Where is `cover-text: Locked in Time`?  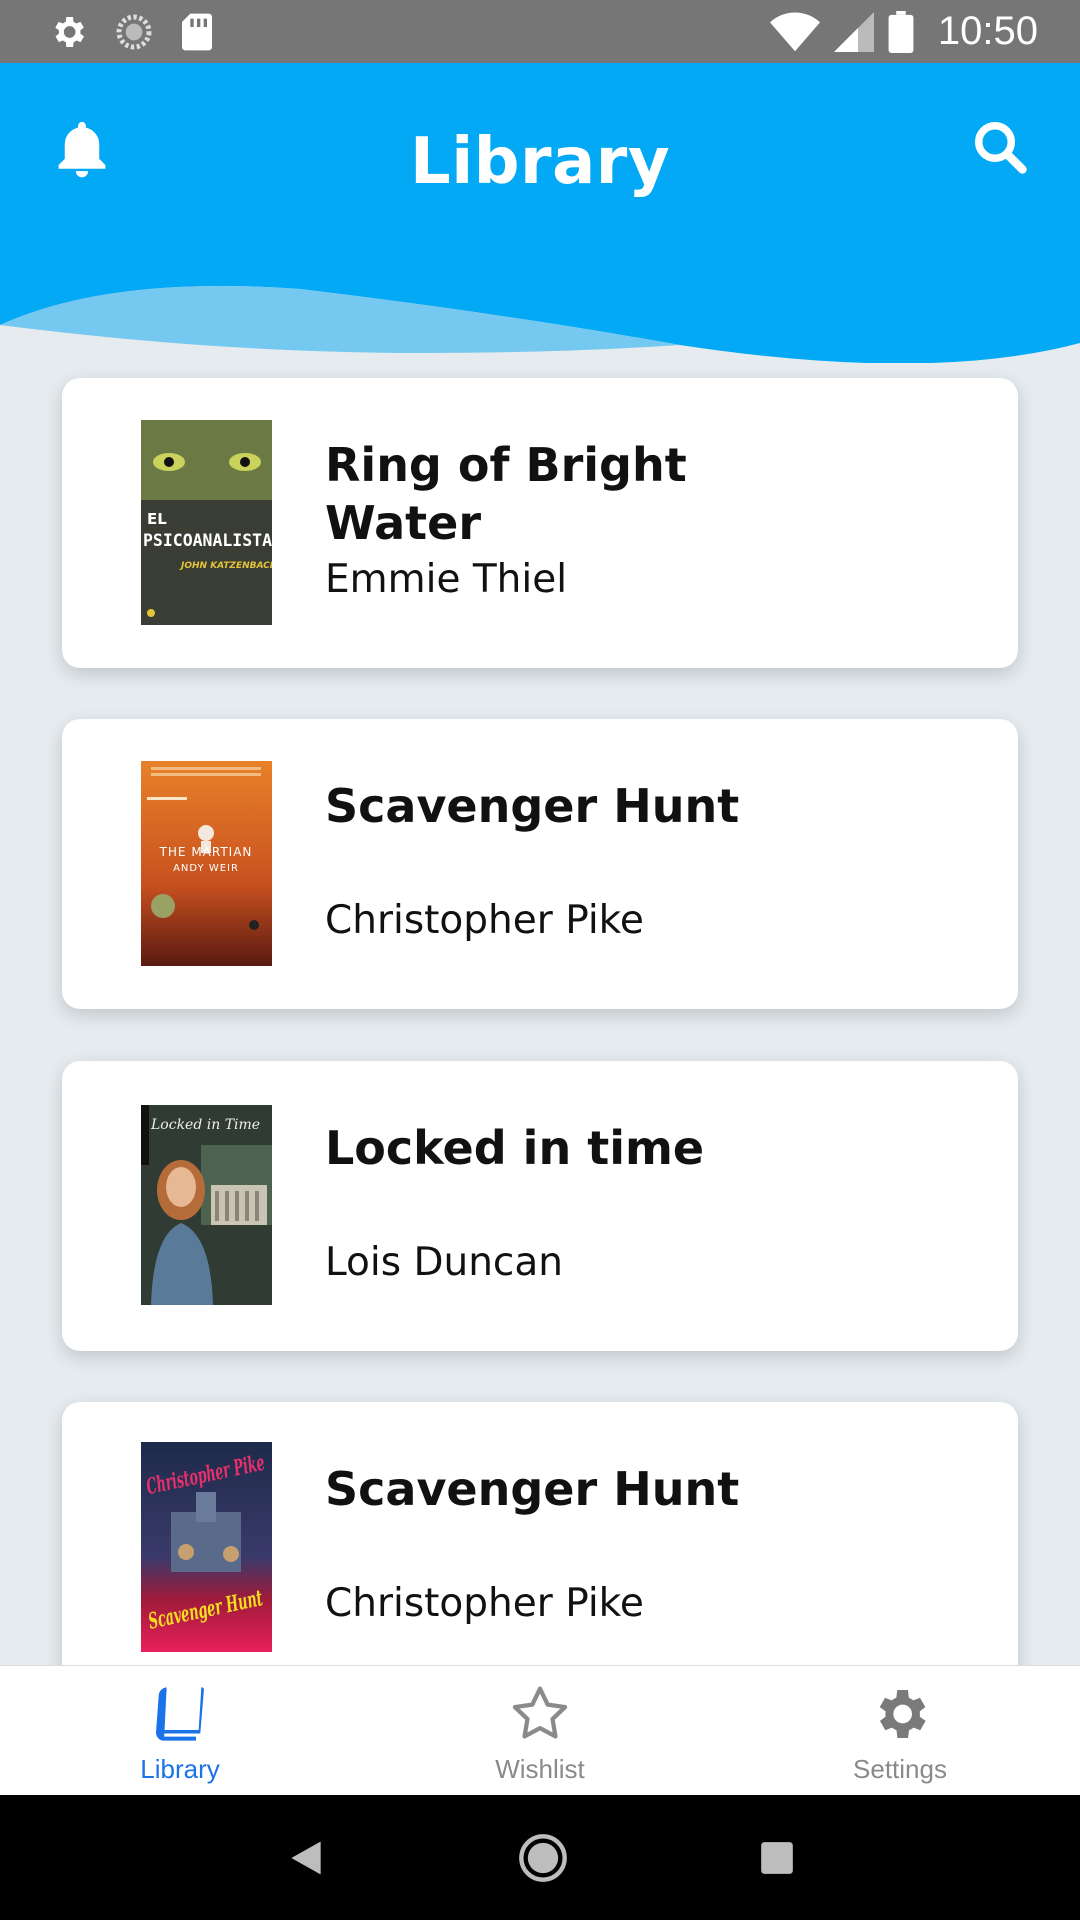 cover-text: Locked in Time is located at coordinates (205, 1125).